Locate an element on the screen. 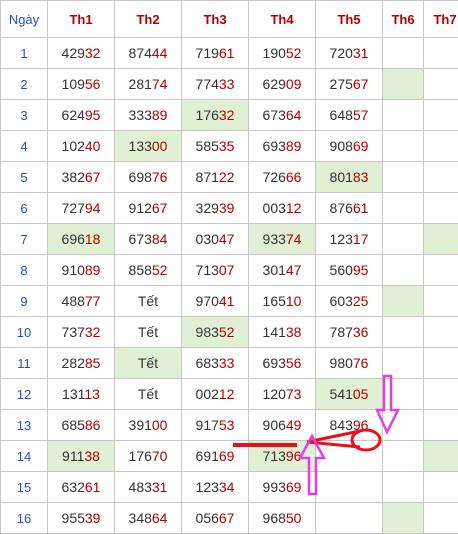 The image size is (458, 534). result-cell-th1: 48877 is located at coordinates (81, 301).